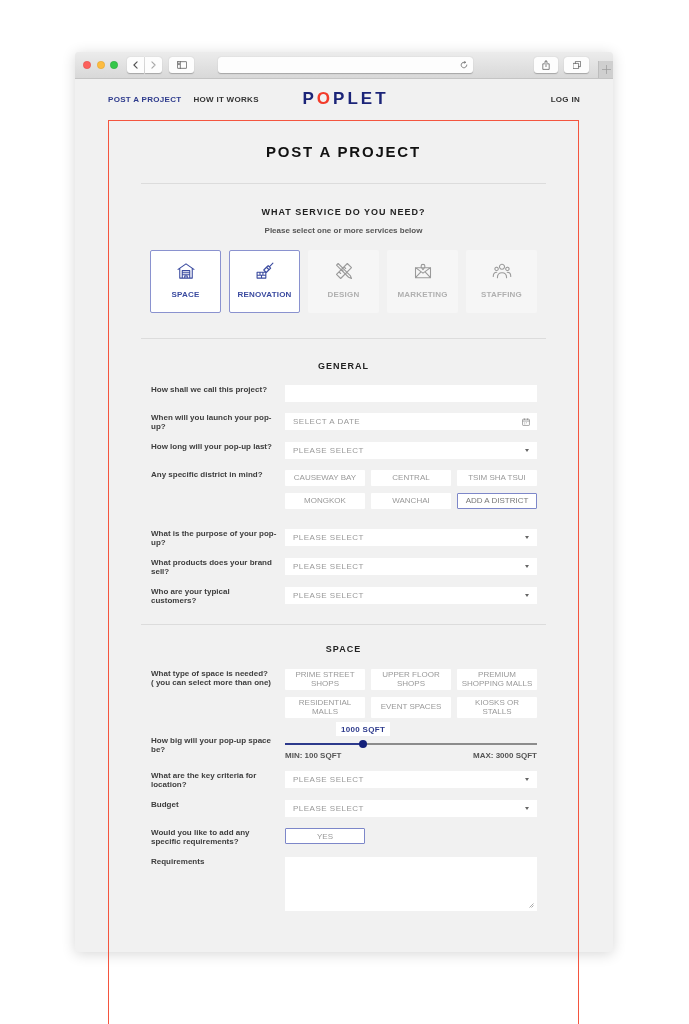 The image size is (689, 1024). Describe the element at coordinates (313, 755) in the screenshot. I see `slider-min-label: MIN: 100 SQFT` at that location.